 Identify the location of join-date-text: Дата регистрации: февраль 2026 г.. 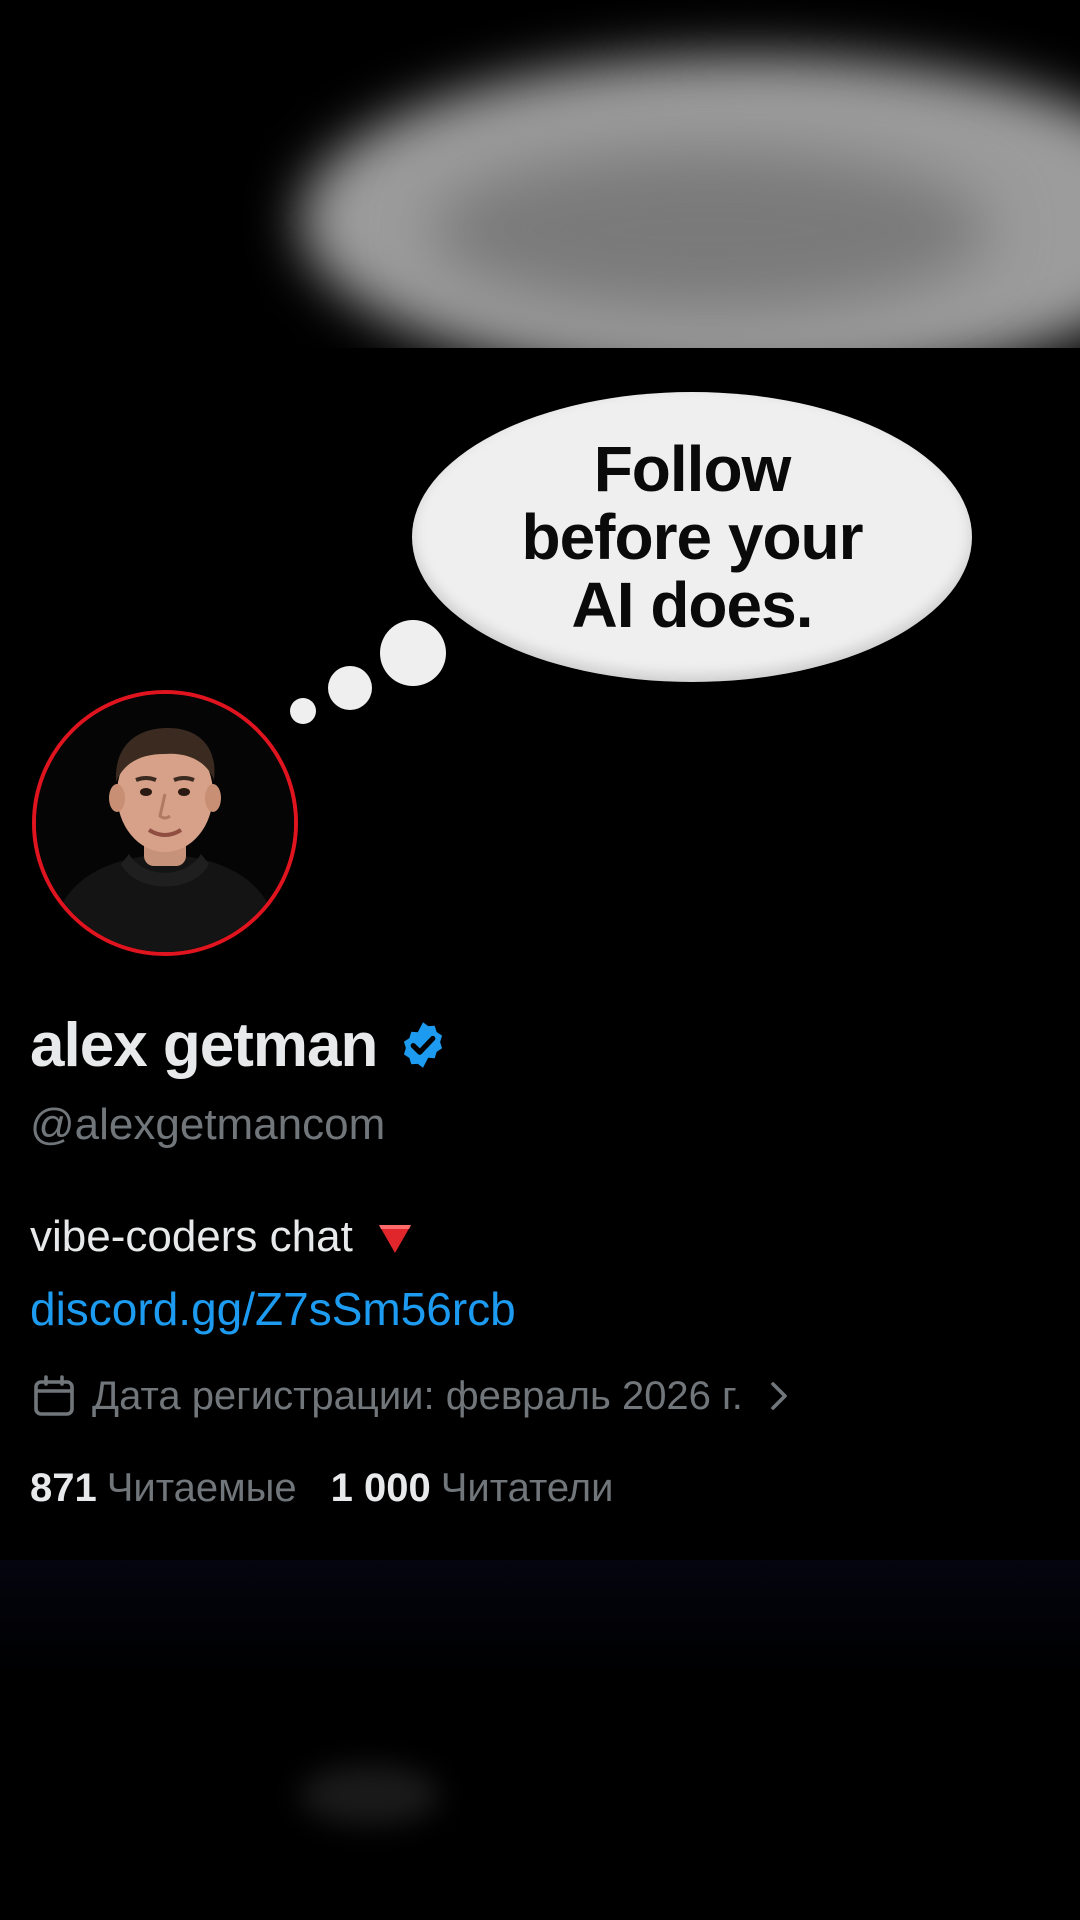
(417, 1395).